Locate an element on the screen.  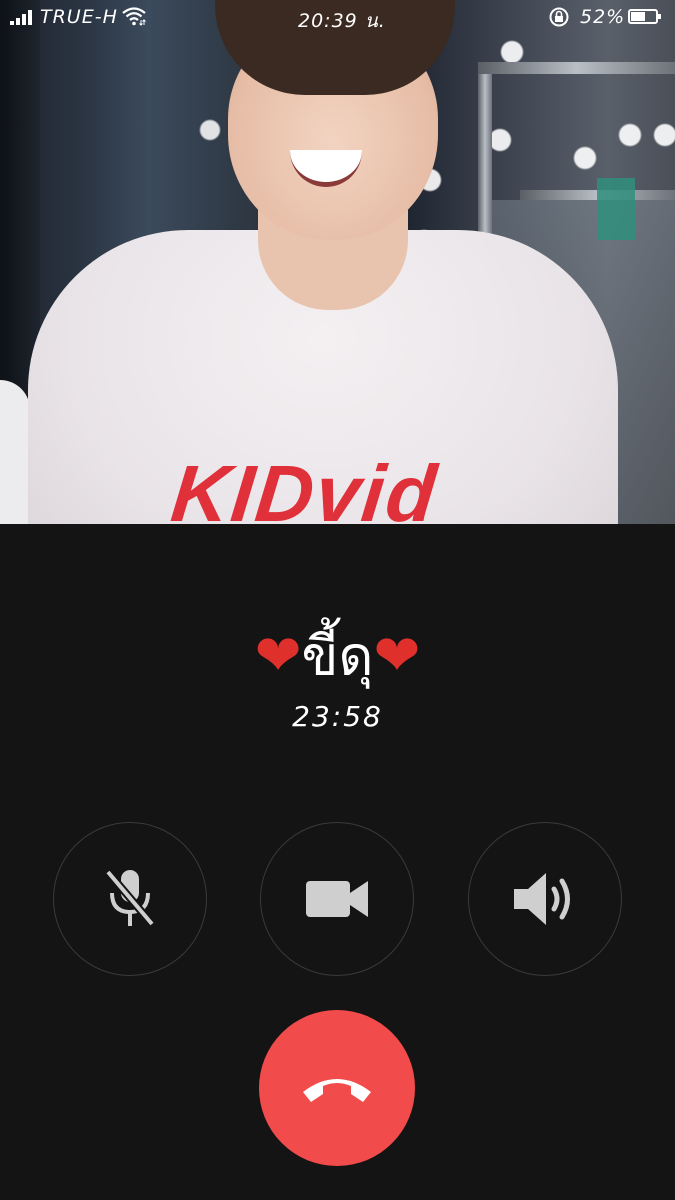
video-camera-icon is located at coordinates (337, 899).